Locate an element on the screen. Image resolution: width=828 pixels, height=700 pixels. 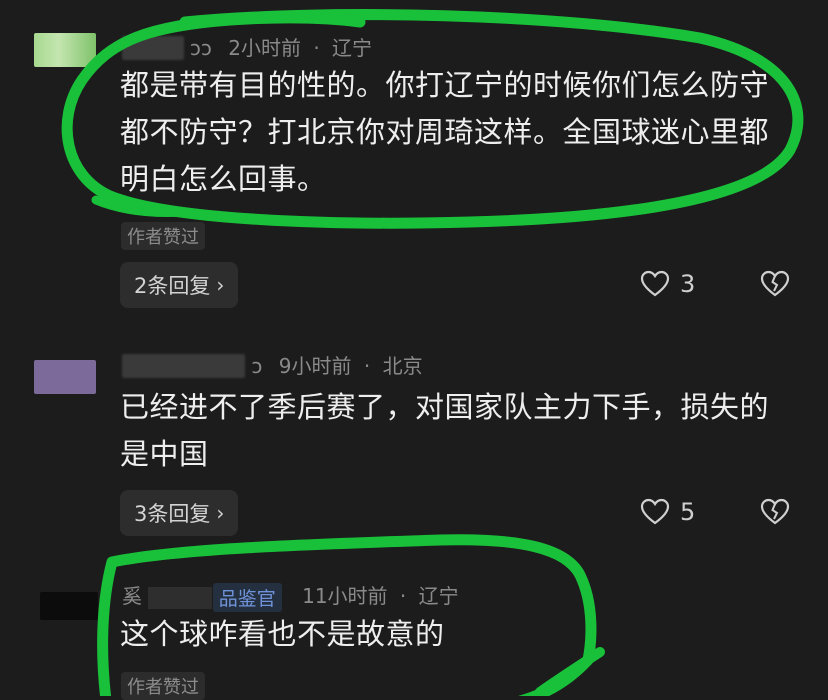
username: 奚 is located at coordinates (132, 596).